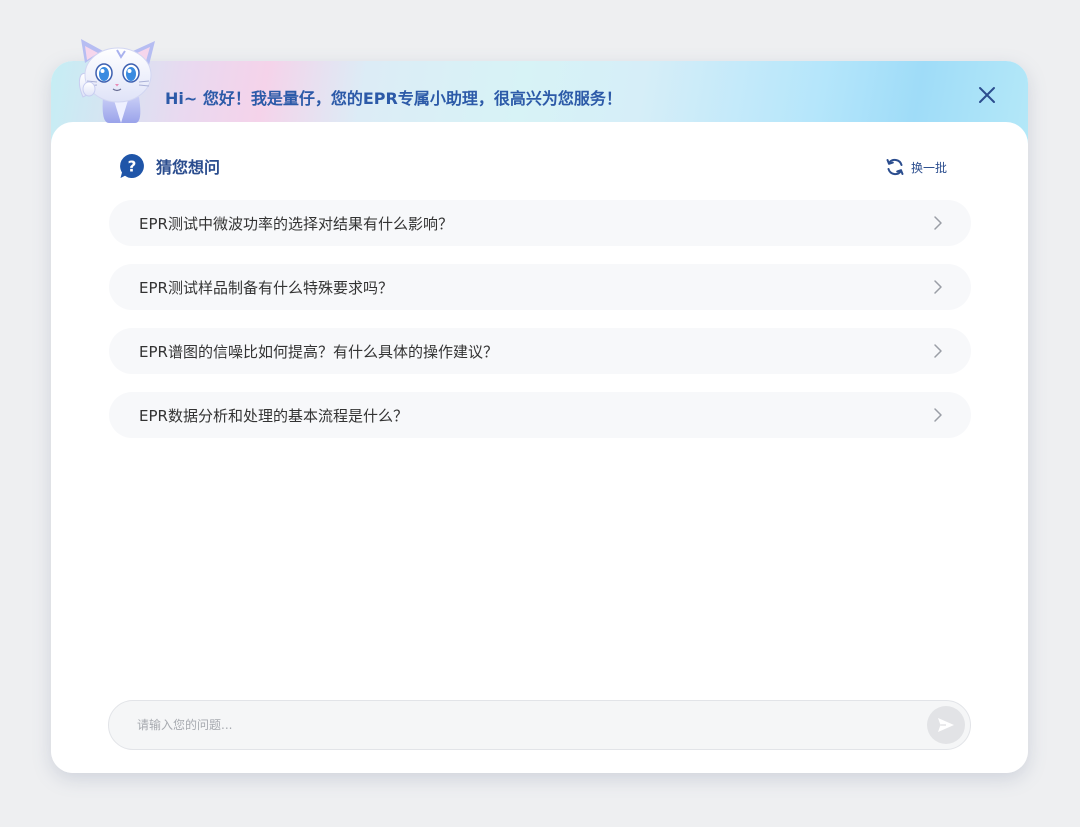 The width and height of the screenshot is (1080, 827). I want to click on cat-mascot-icon, so click(116, 81).